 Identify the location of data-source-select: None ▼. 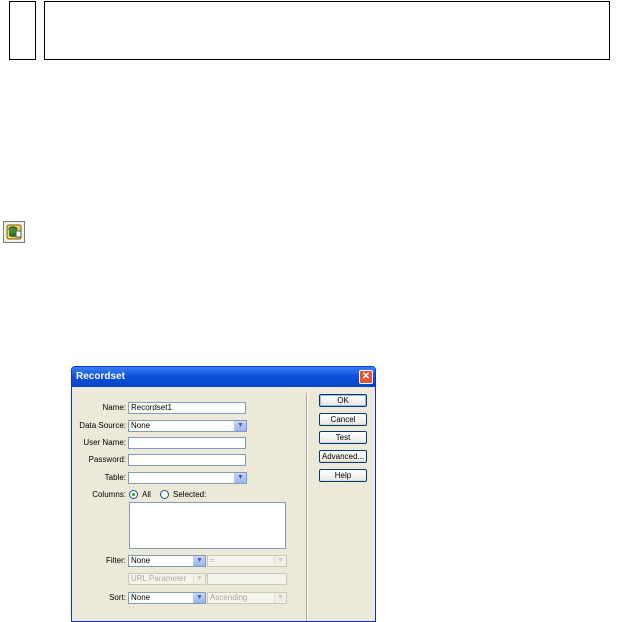
(187, 426).